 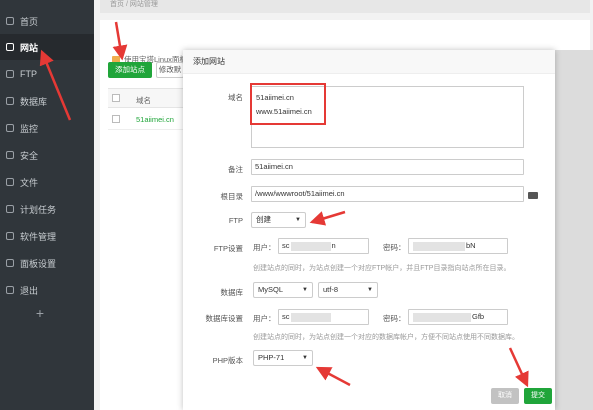 What do you see at coordinates (38, 209) in the screenshot?
I see `sidebar-item-label: 计划任务` at bounding box center [38, 209].